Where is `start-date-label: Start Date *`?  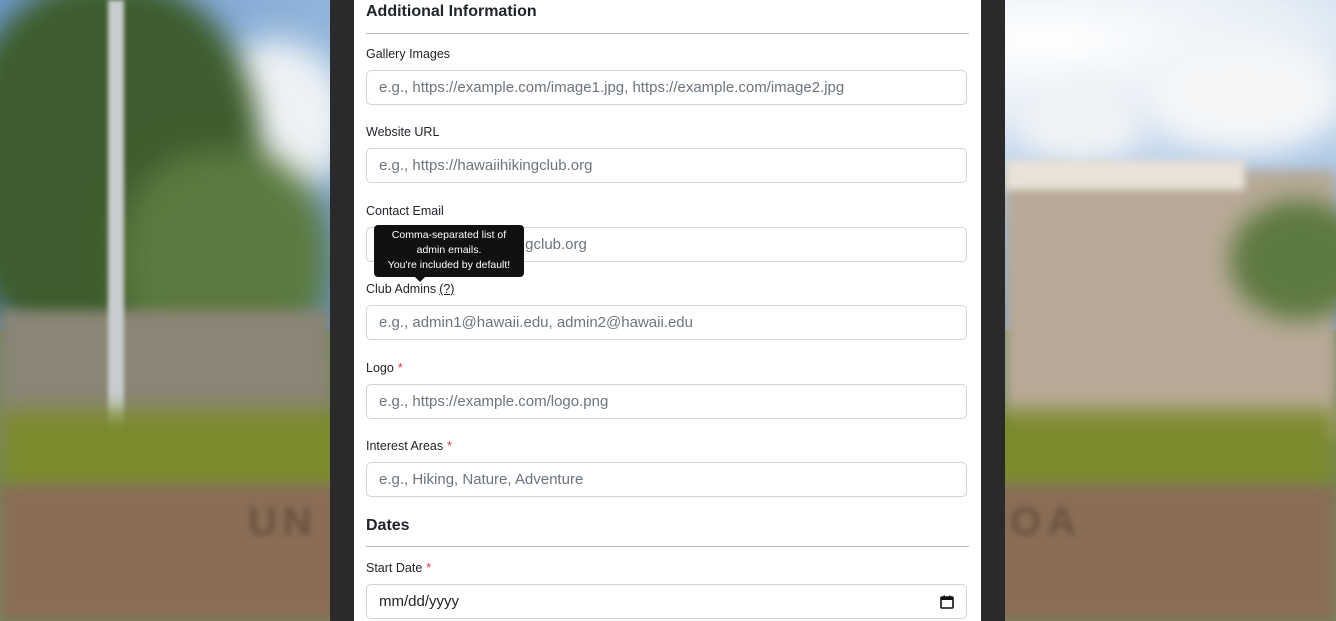
start-date-label: Start Date * is located at coordinates (398, 568).